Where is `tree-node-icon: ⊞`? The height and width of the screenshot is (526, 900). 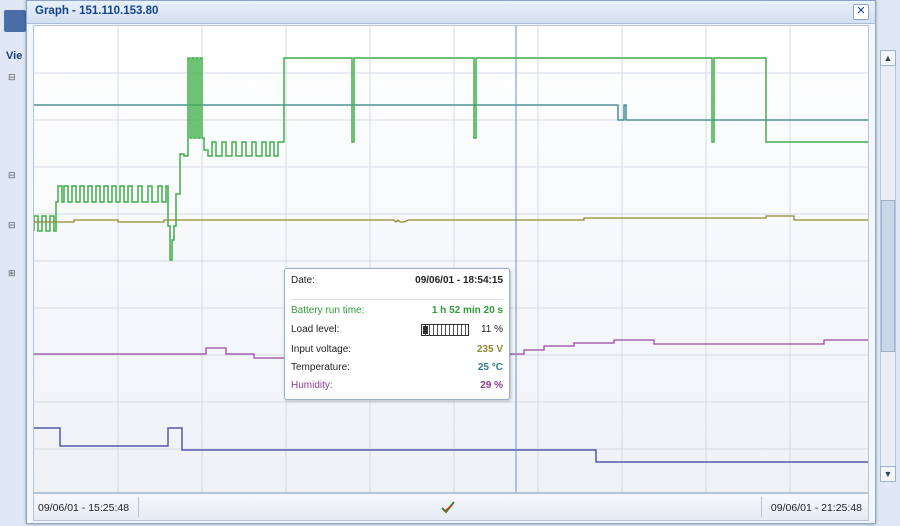 tree-node-icon: ⊞ is located at coordinates (15, 273).